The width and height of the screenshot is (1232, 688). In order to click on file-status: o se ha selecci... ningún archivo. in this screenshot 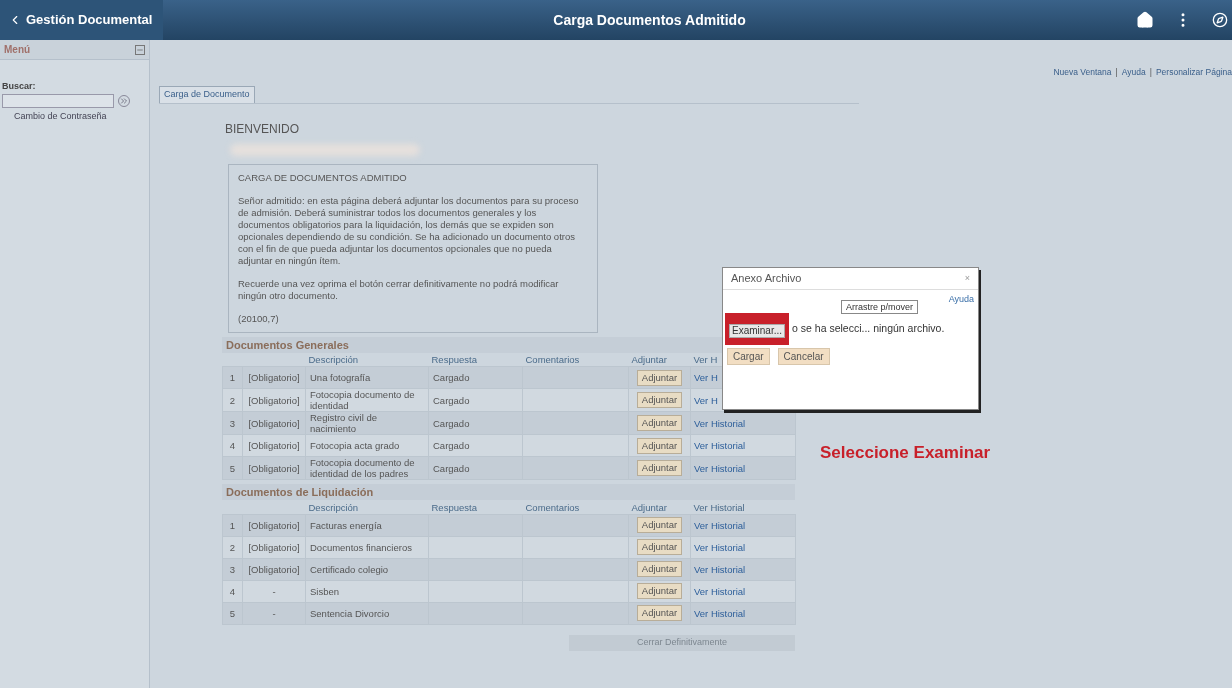, I will do `click(868, 328)`.